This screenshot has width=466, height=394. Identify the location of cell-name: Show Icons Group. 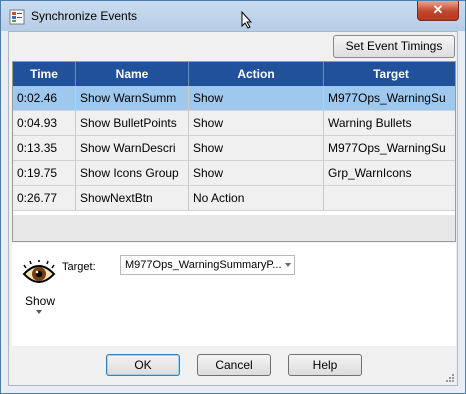
(132, 173).